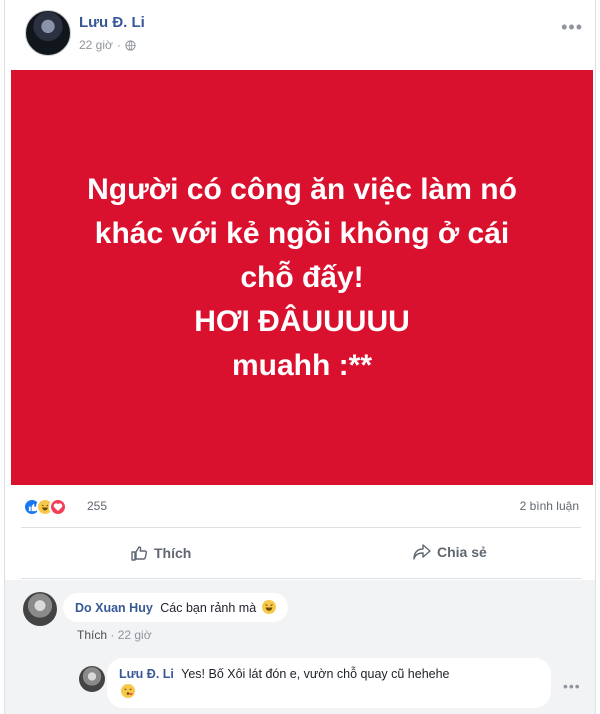 The width and height of the screenshot is (600, 714). What do you see at coordinates (112, 22) in the screenshot?
I see `author-name: Lưu Đ. Li` at bounding box center [112, 22].